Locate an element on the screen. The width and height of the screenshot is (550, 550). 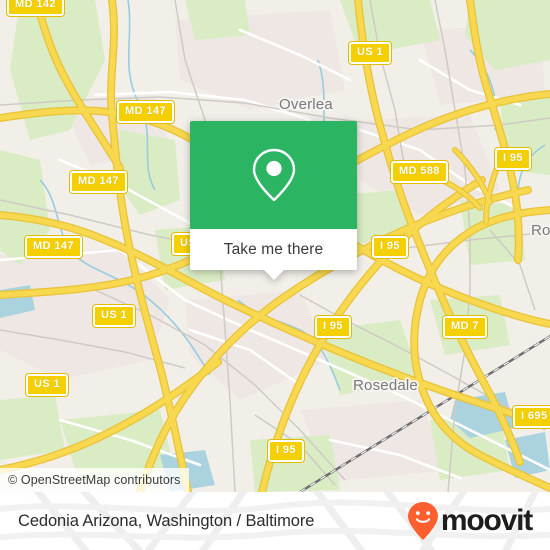
road-shield-md-147-b: MD 147 is located at coordinates (98, 182).